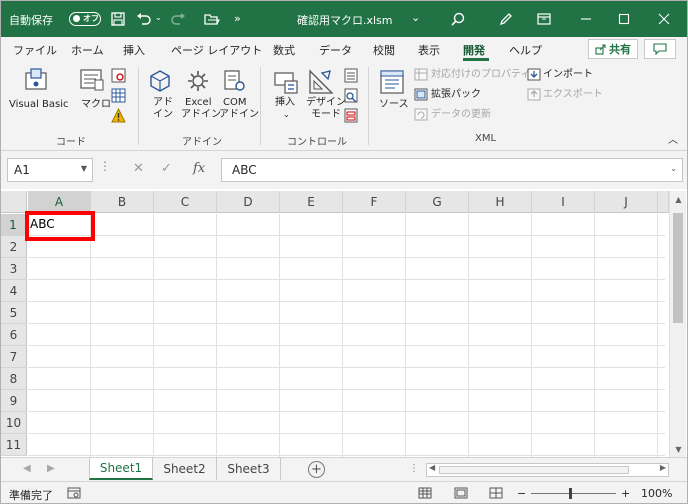  Describe the element at coordinates (534, 96) in the screenshot. I see `export-icon` at that location.